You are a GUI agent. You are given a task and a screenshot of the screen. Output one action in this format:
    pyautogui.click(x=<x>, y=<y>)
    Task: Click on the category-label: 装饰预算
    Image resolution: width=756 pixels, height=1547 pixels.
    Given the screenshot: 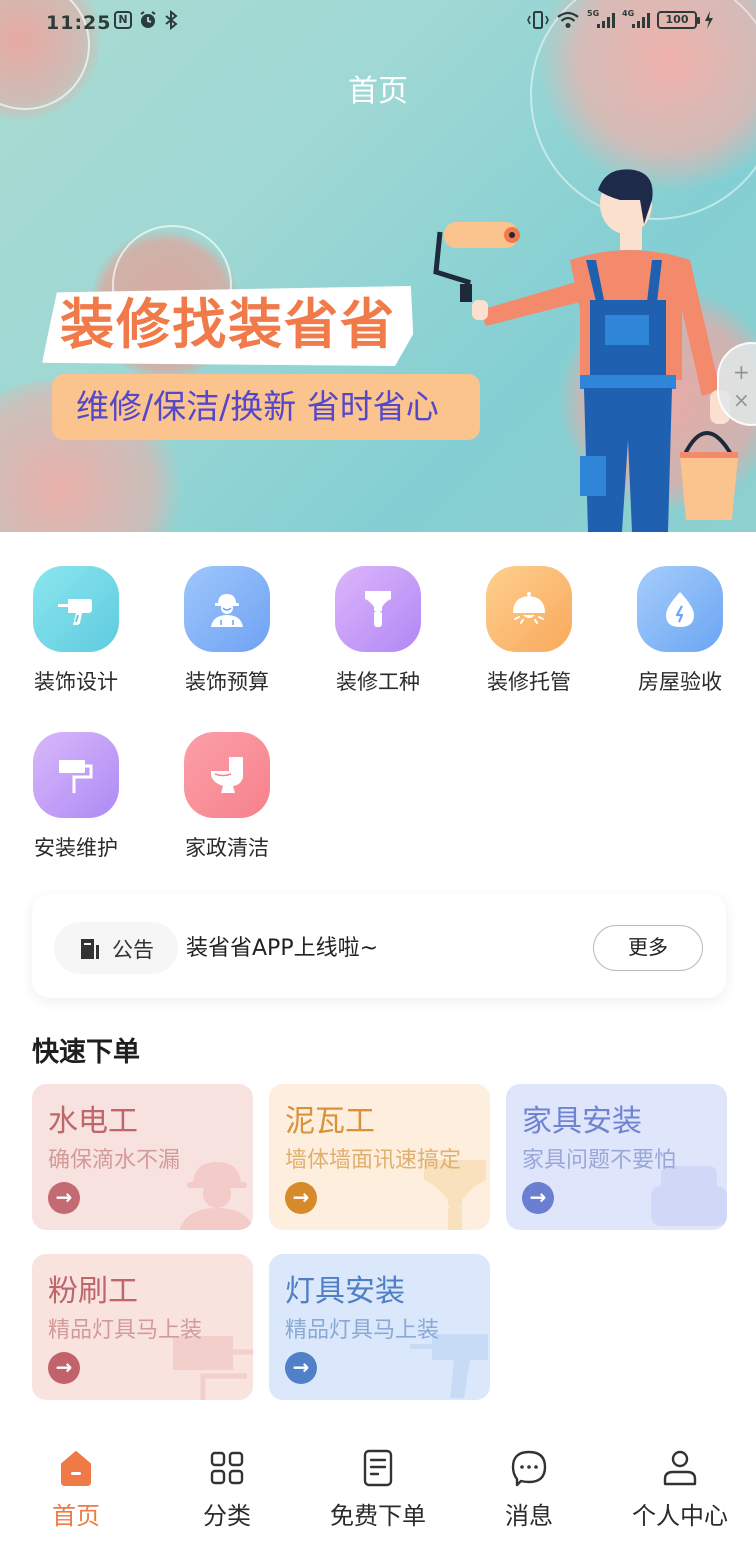 What is the action you would take?
    pyautogui.click(x=227, y=682)
    